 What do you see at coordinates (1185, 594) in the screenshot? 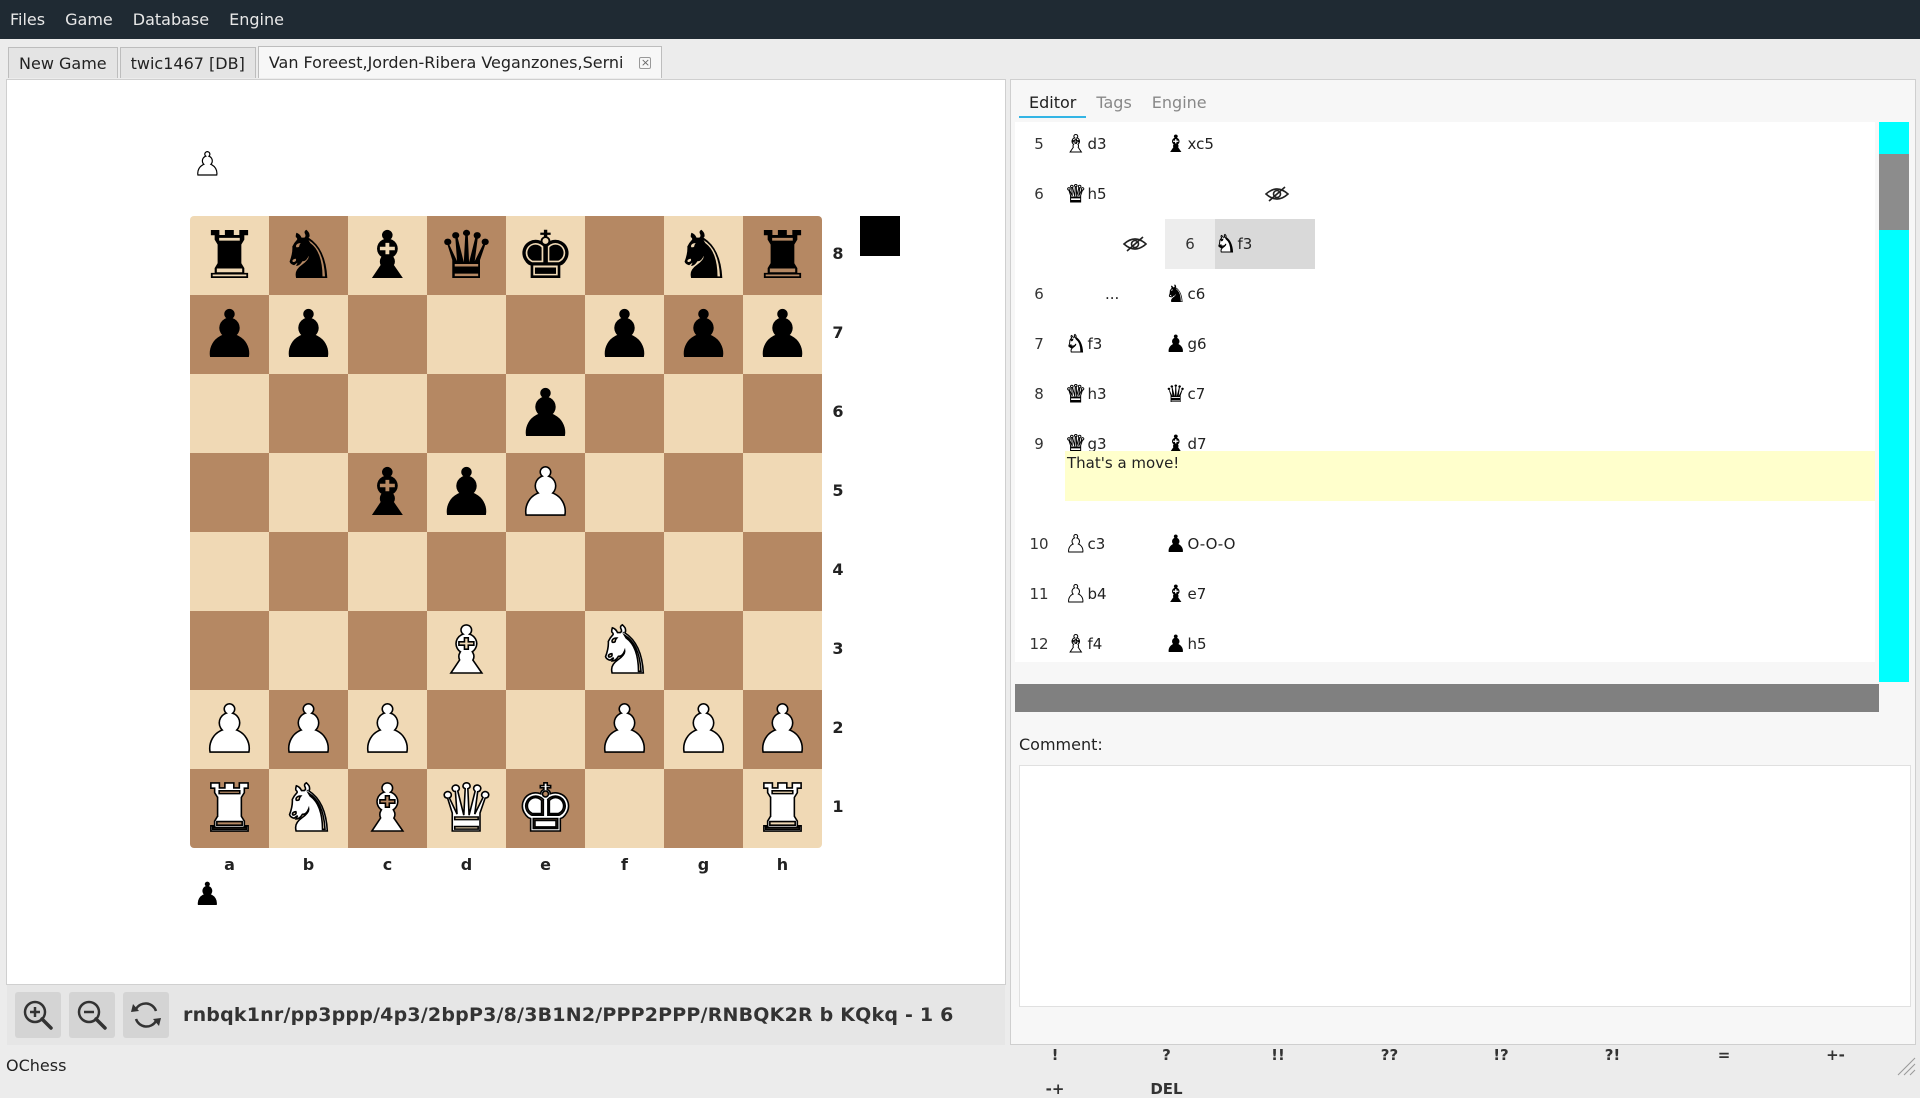
I see `move-entry: ♝ e7` at bounding box center [1185, 594].